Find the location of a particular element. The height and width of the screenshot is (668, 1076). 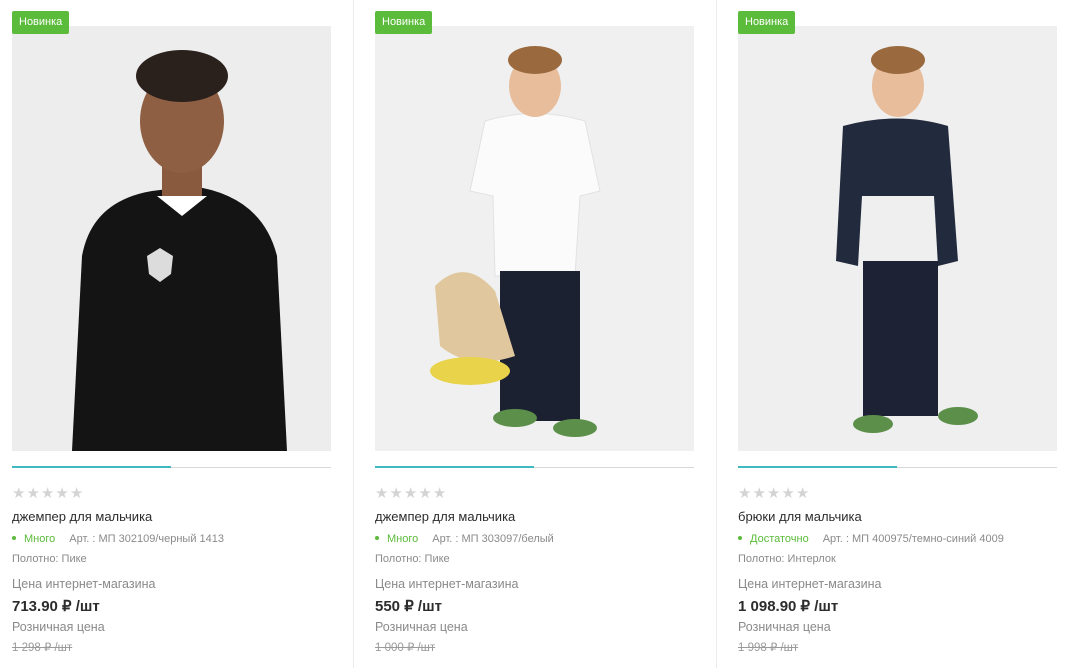

retail-price: 1 998 ₽ /шт is located at coordinates (768, 648).